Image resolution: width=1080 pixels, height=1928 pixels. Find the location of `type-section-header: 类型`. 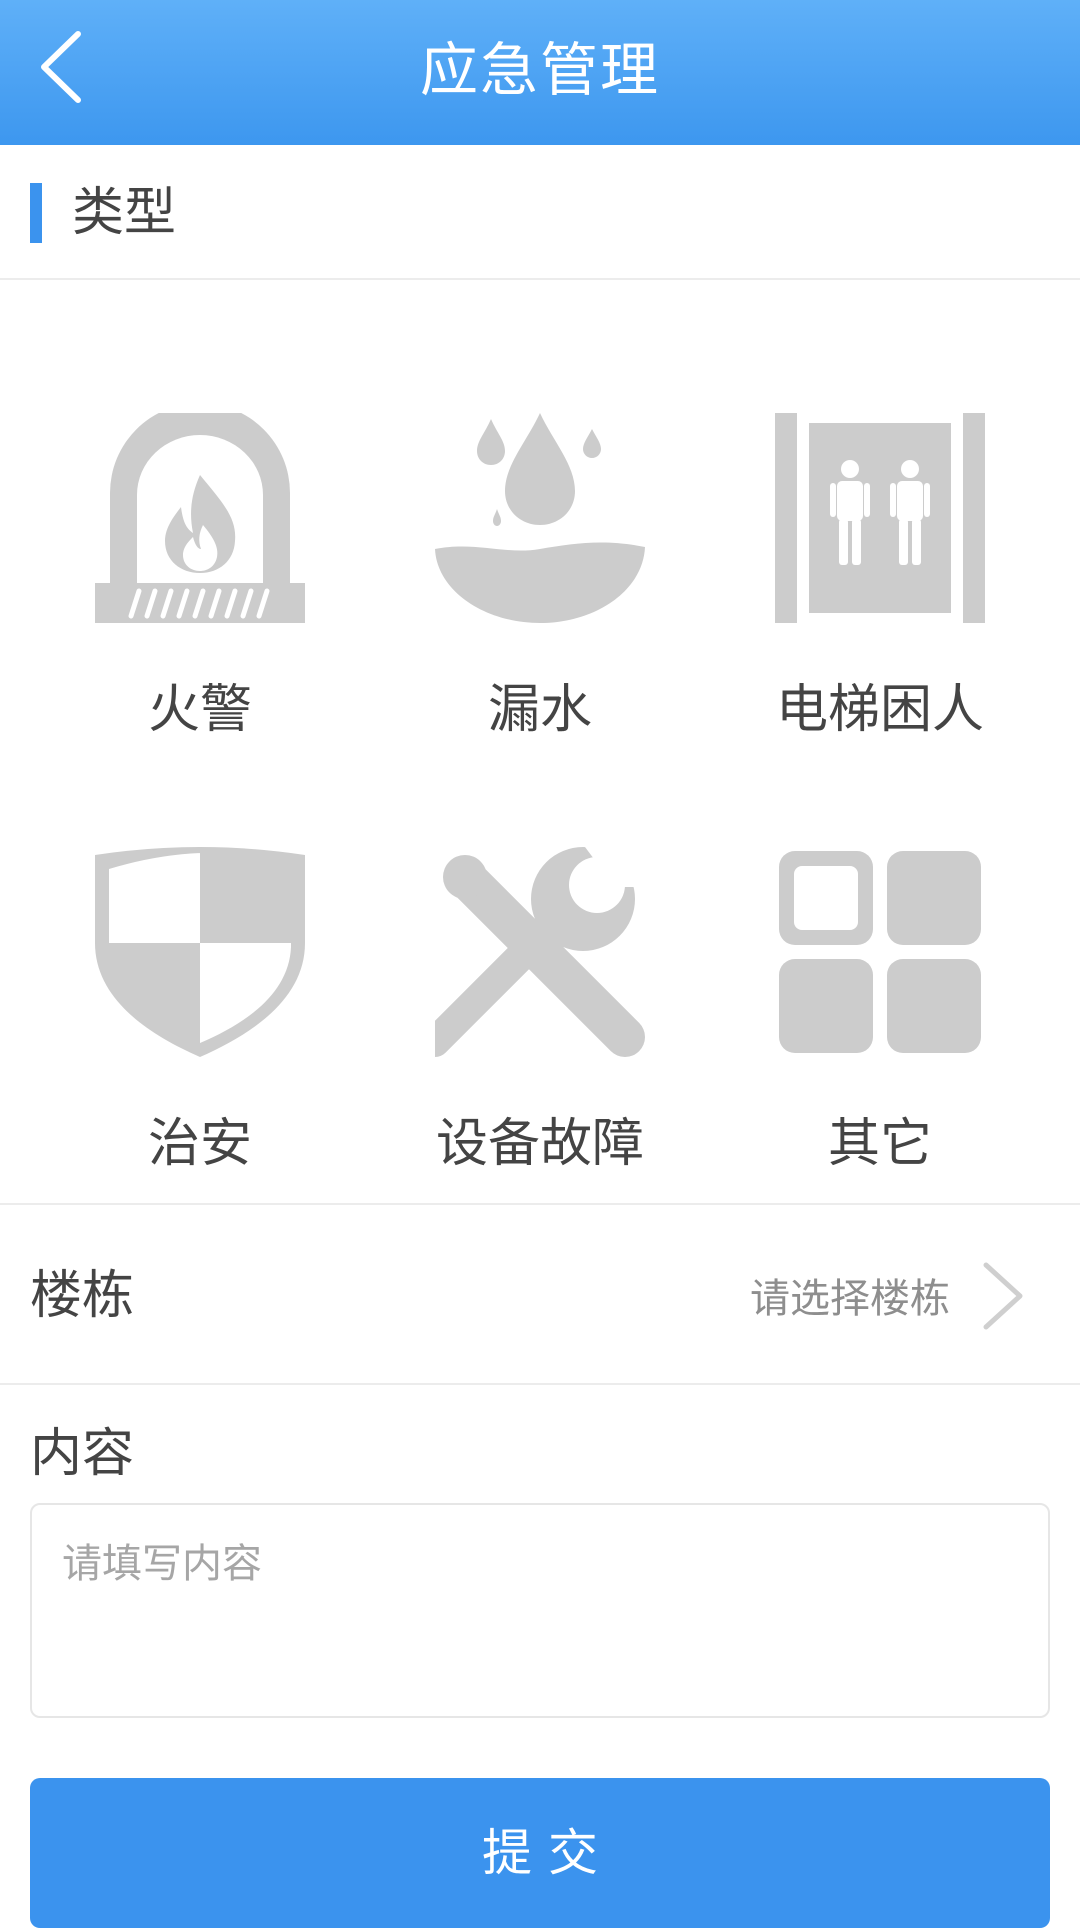

type-section-header: 类型 is located at coordinates (540, 212).